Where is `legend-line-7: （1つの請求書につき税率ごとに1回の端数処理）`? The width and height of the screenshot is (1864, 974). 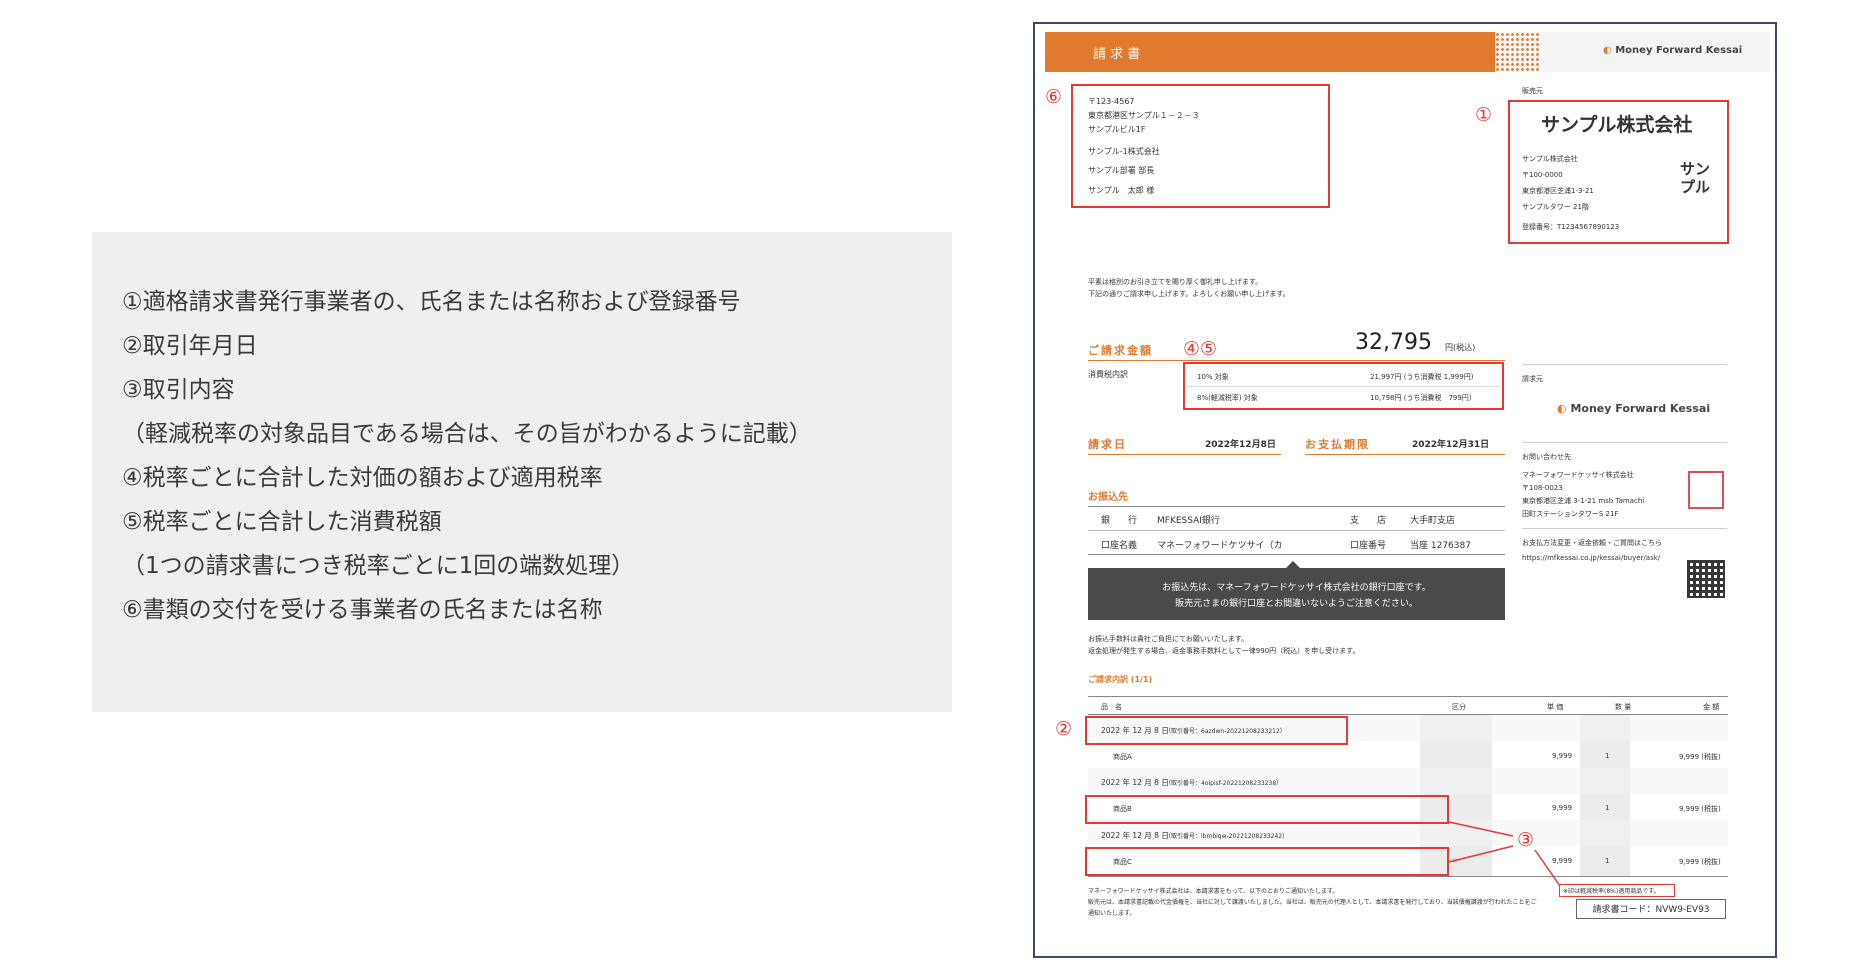 legend-line-7: （1つの請求書につき税率ごとに1回の端数処理） is located at coordinates (378, 566).